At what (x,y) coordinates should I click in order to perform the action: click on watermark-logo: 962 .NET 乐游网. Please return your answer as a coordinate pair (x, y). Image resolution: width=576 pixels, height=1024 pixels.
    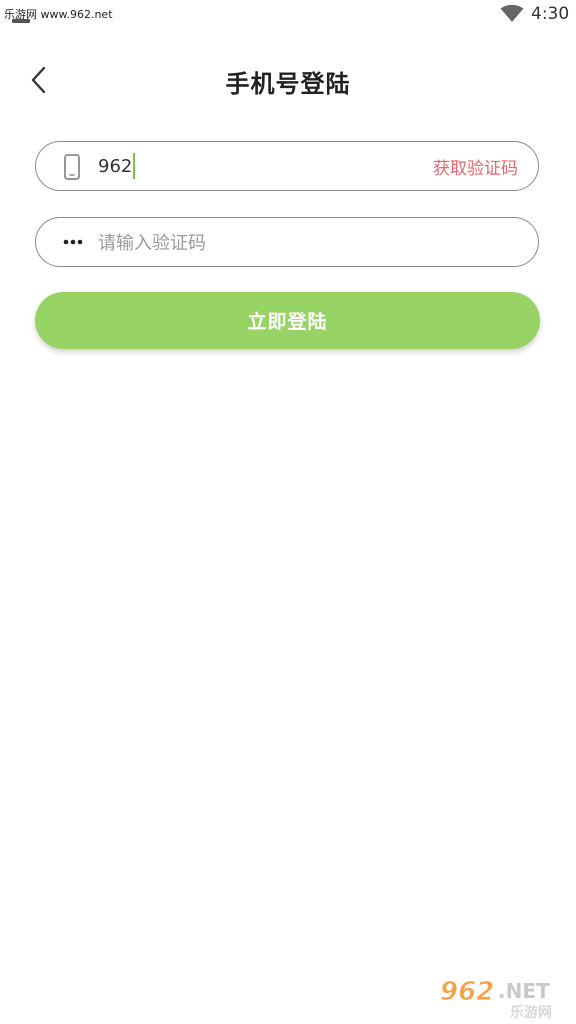
    Looking at the image, I should click on (496, 998).